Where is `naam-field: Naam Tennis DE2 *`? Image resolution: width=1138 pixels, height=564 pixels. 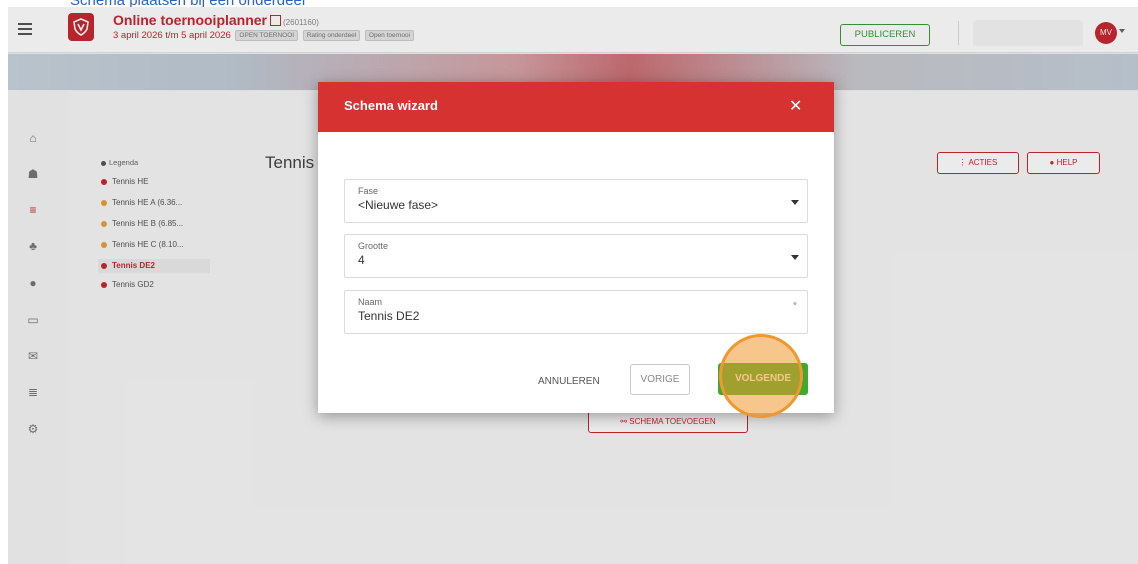
naam-field: Naam Tennis DE2 * is located at coordinates (576, 312).